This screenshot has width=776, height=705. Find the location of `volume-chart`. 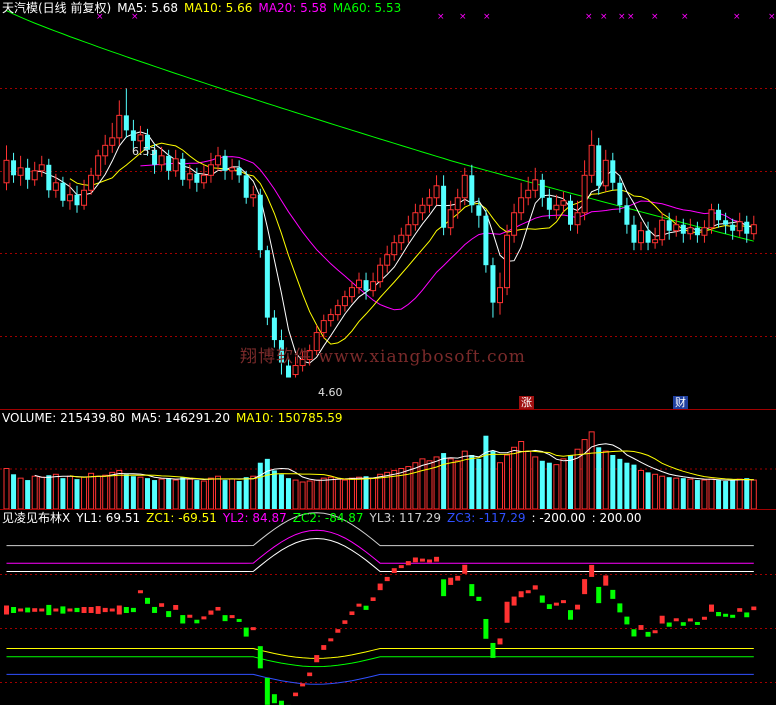

volume-chart is located at coordinates (388, 460).